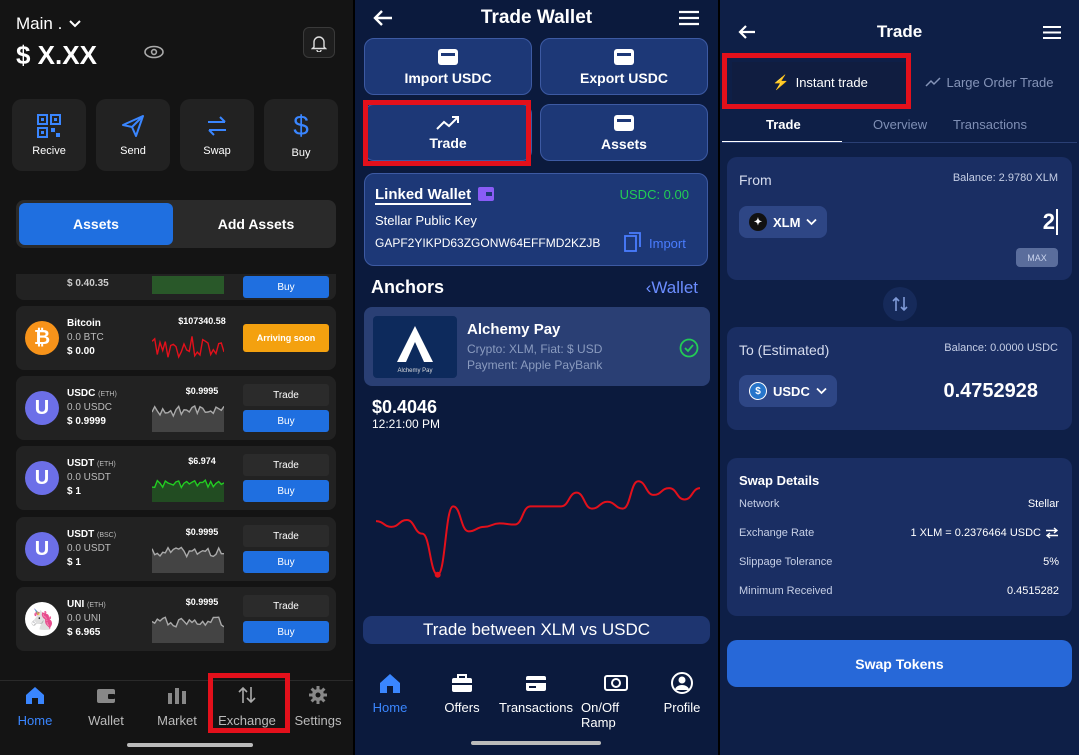 The image size is (1079, 755). What do you see at coordinates (286, 338) in the screenshot?
I see `arriving-soon-button: Arriving soon` at bounding box center [286, 338].